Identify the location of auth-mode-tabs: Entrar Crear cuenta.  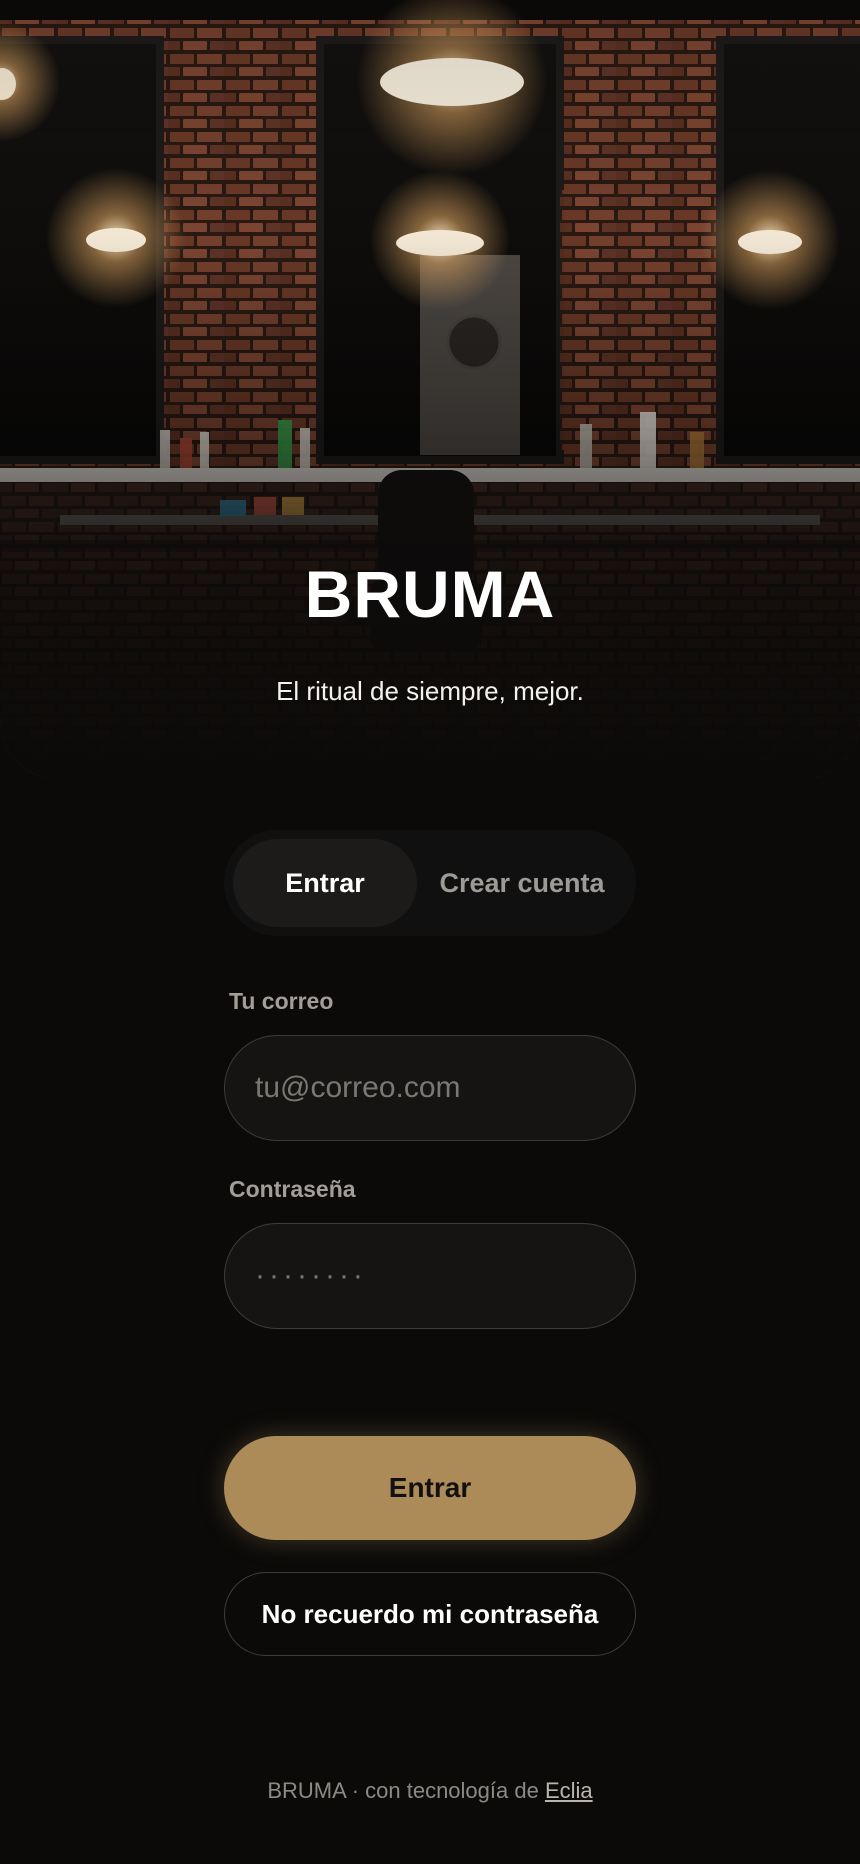
(430, 883).